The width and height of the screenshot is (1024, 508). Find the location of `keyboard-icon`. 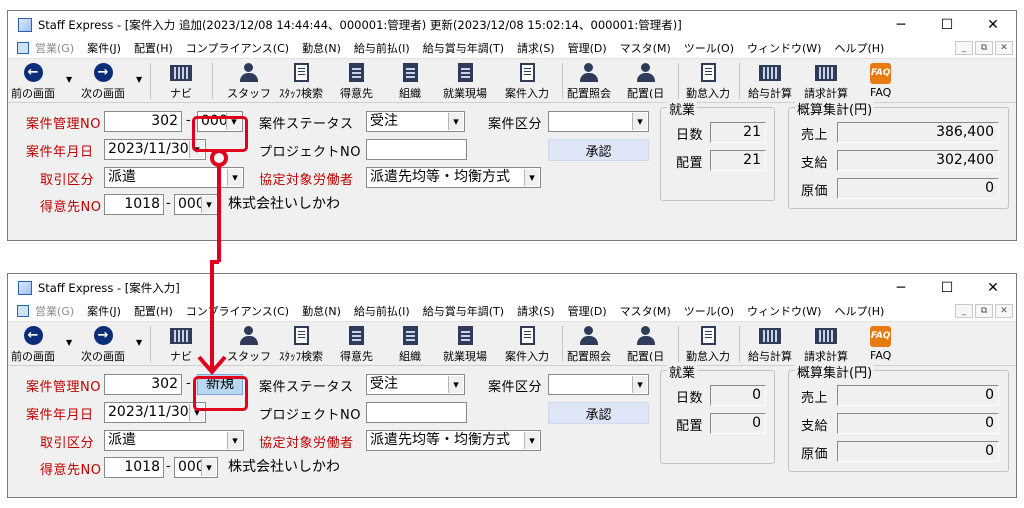

keyboard-icon is located at coordinates (181, 335).